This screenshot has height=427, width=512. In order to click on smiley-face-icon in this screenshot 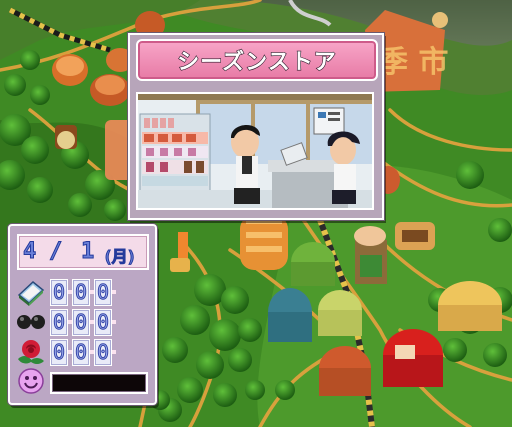, I will do `click(31, 381)`.